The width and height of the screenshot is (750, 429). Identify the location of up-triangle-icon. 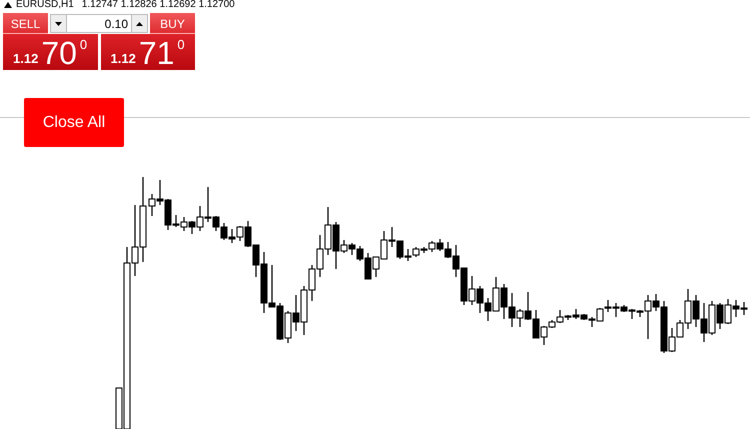
(139, 24).